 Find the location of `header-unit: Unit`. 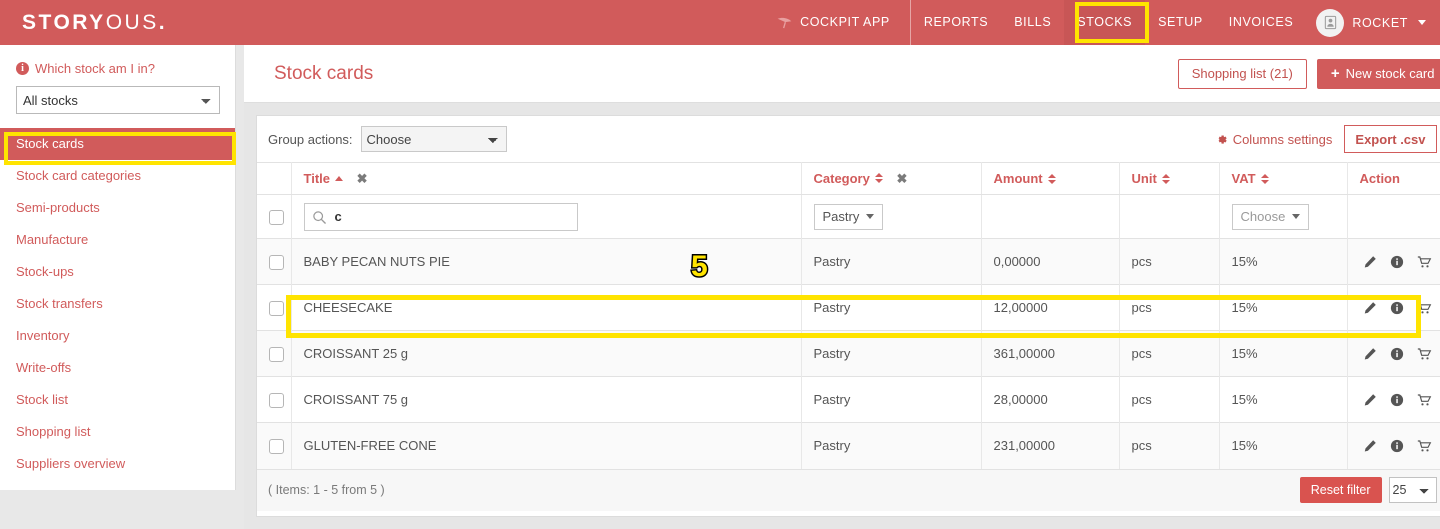

header-unit: Unit is located at coordinates (1169, 178).